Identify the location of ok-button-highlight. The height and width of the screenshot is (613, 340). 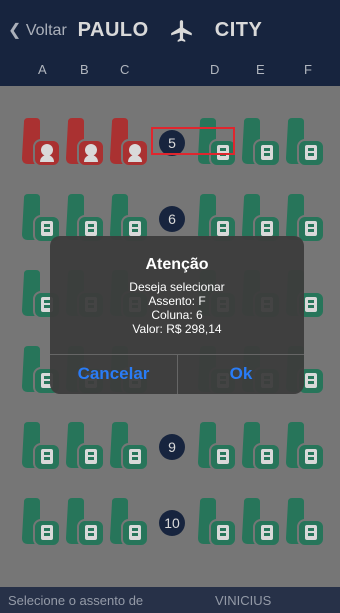
(193, 141).